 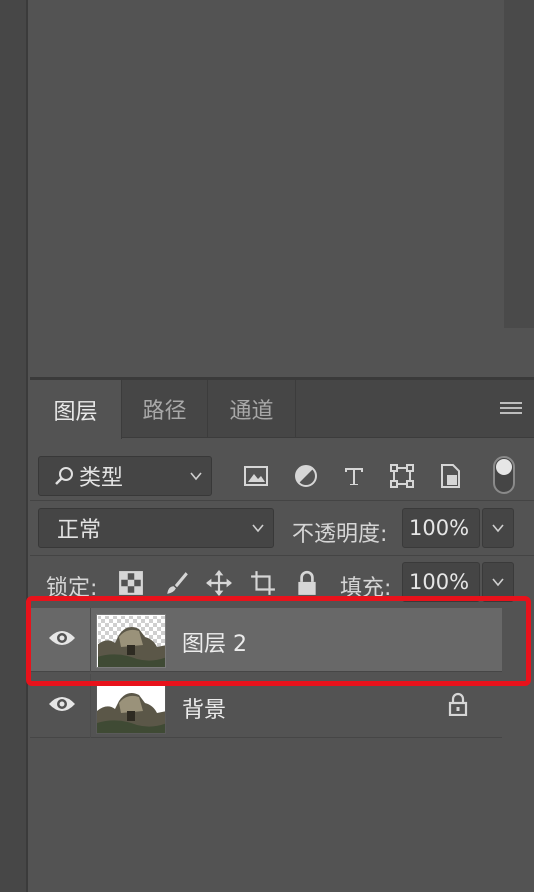 I want to click on smart-object-filter-icon, so click(x=450, y=476).